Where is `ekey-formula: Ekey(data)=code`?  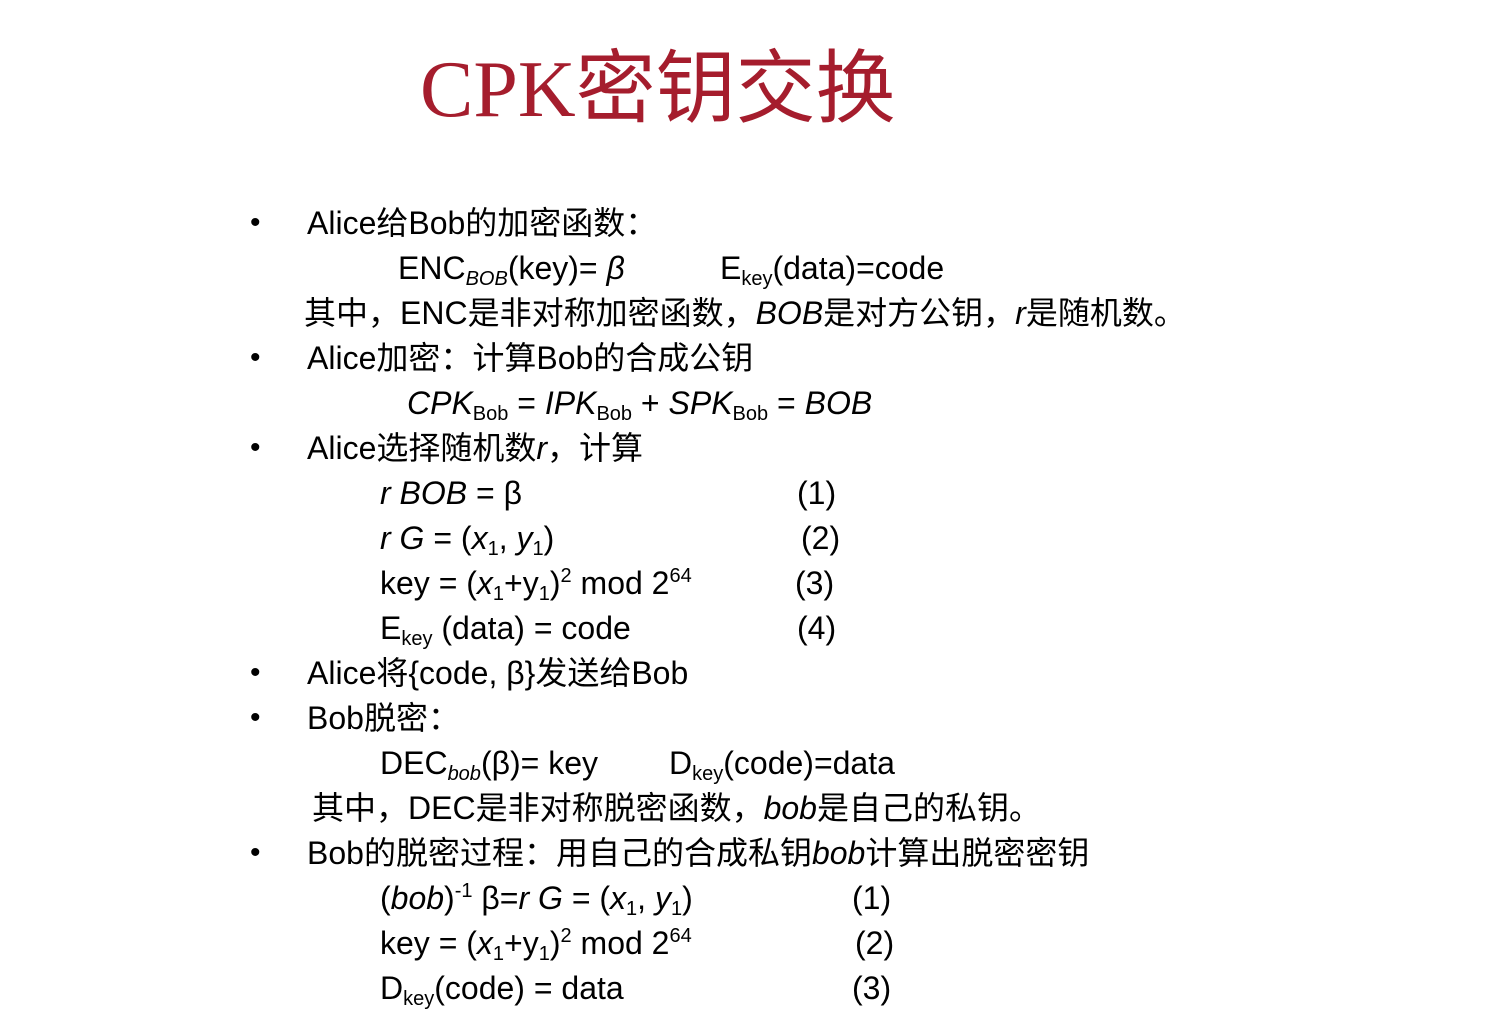 ekey-formula: Ekey(data)=code is located at coordinates (832, 270).